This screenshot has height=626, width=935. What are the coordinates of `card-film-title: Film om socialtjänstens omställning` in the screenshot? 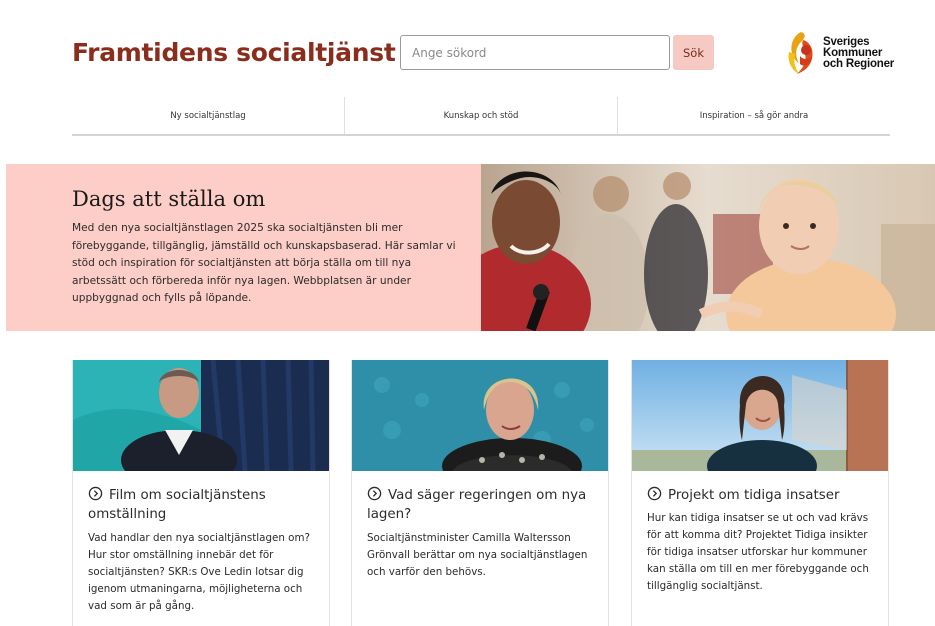 It's located at (204, 505).